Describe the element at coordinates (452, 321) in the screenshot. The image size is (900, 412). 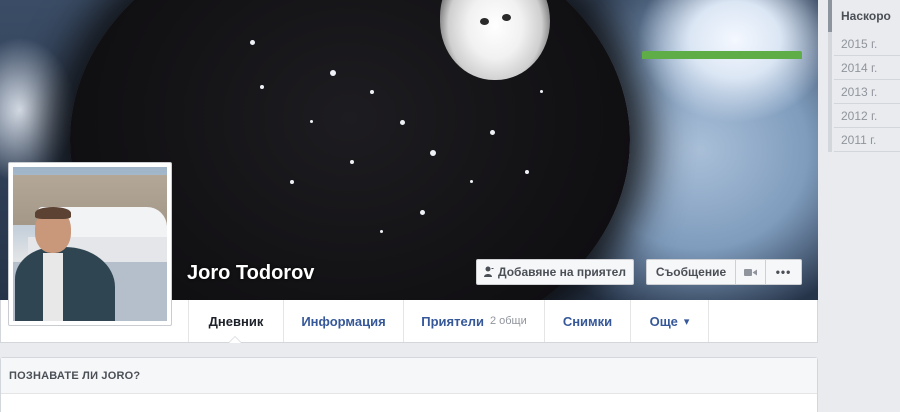
I see `tab-label: Приятели` at that location.